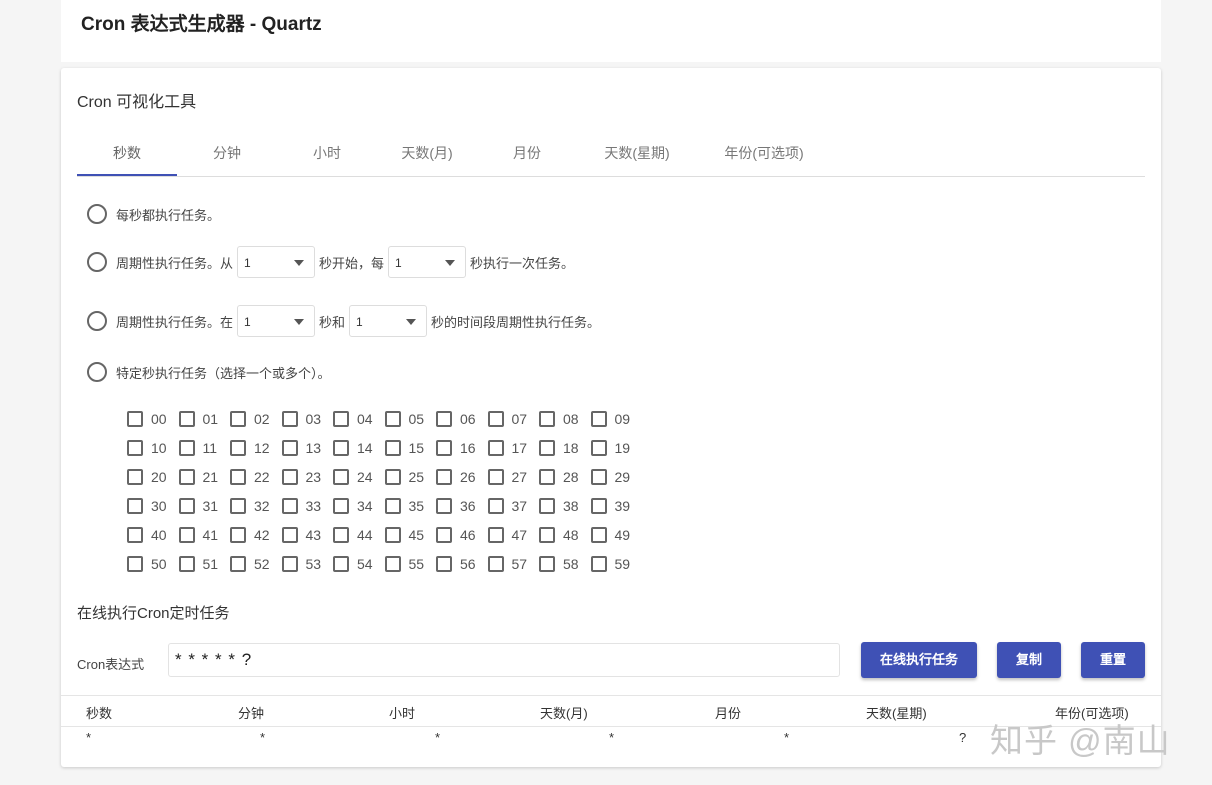 This screenshot has height=785, width=1212. I want to click on second-checkbox-item: 20, so click(153, 476).